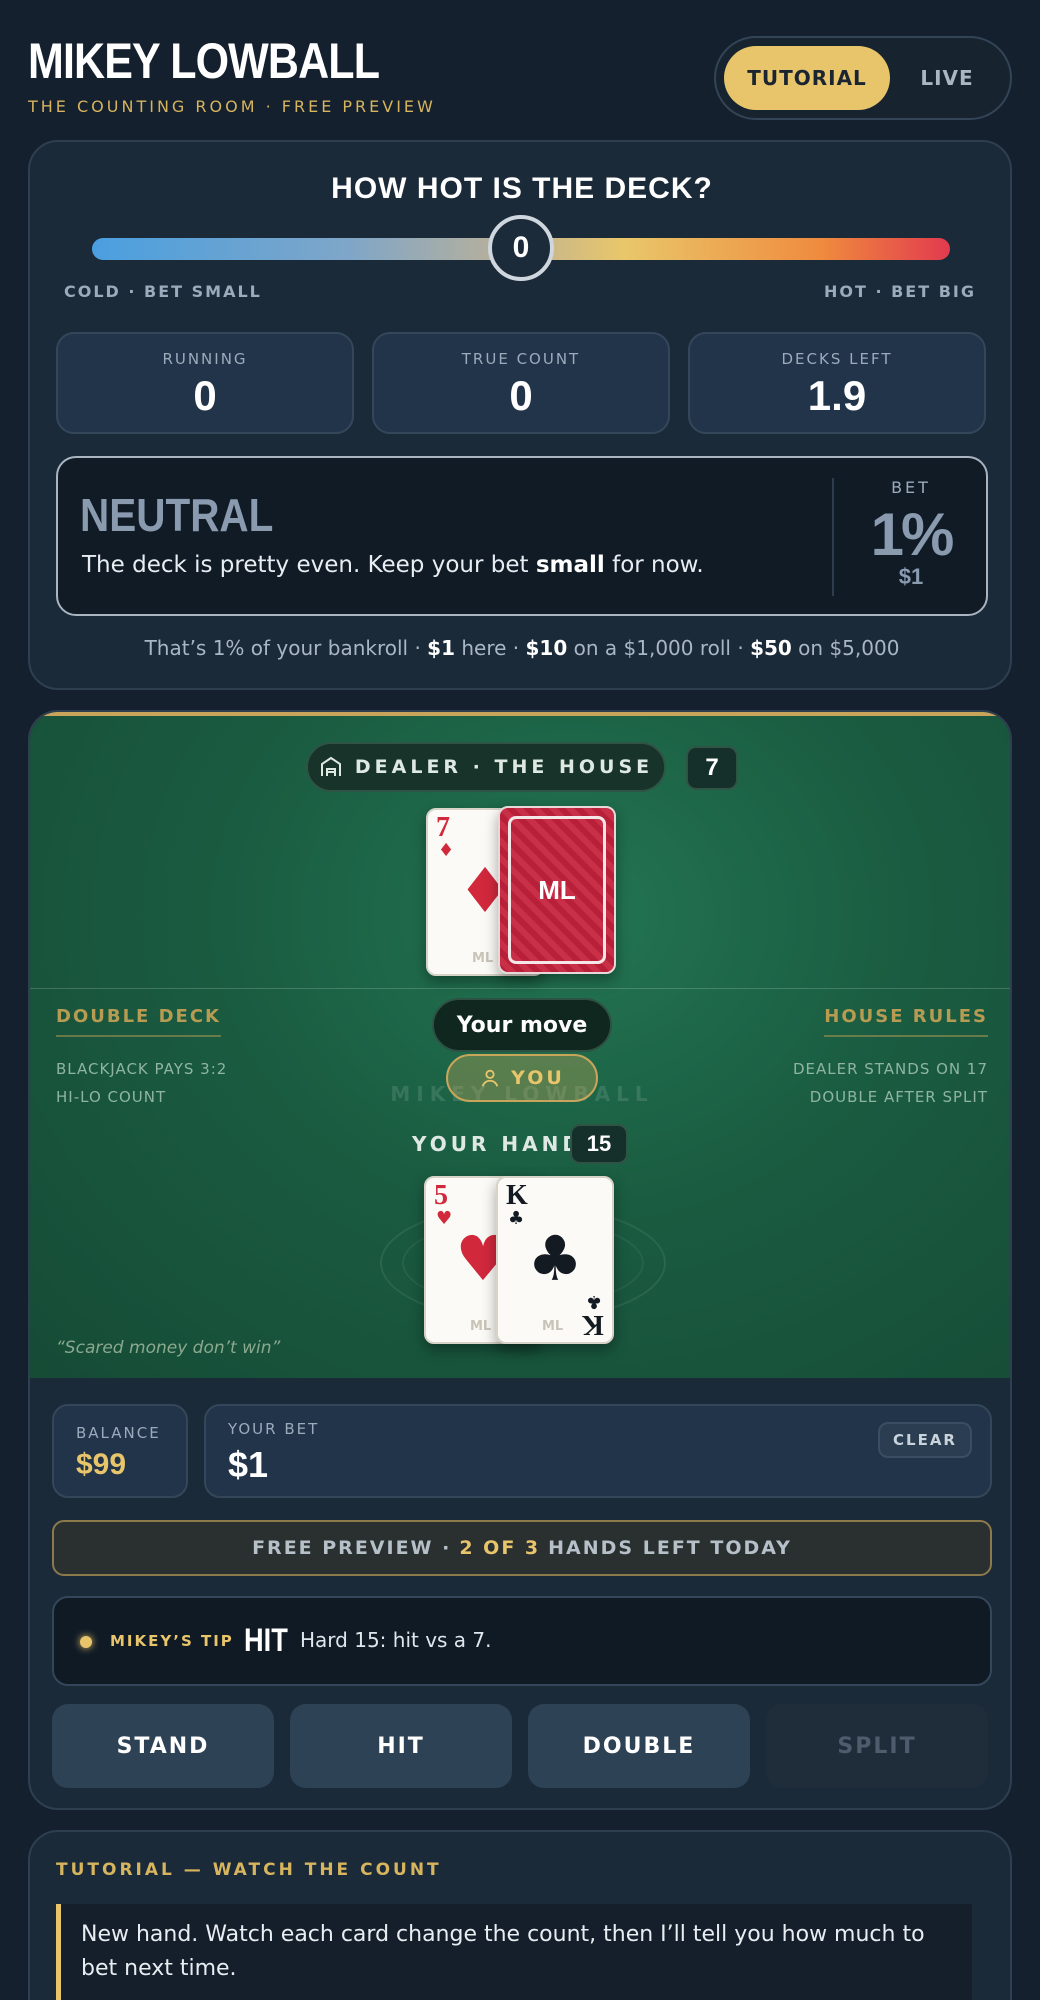  What do you see at coordinates (598, 1451) in the screenshot?
I see `your-bet-field: YOUR BET $1 CLEAR` at bounding box center [598, 1451].